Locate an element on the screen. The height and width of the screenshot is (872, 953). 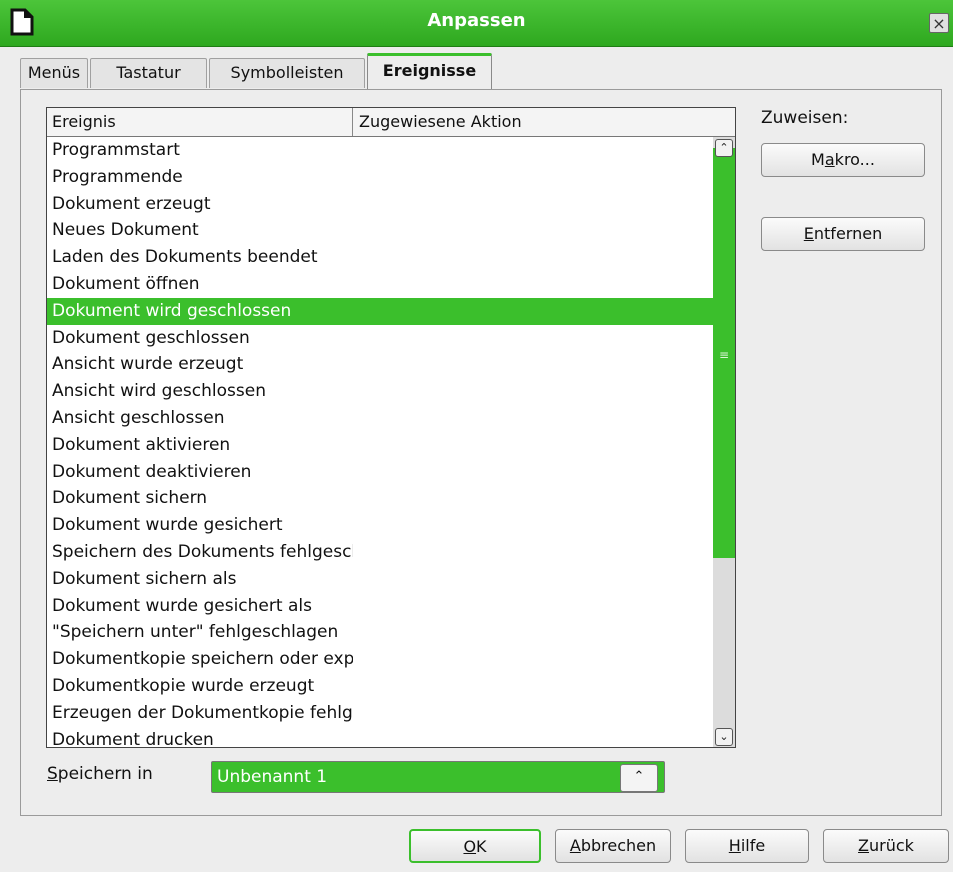
table-row: Ansicht geschlossen is located at coordinates (380, 418).